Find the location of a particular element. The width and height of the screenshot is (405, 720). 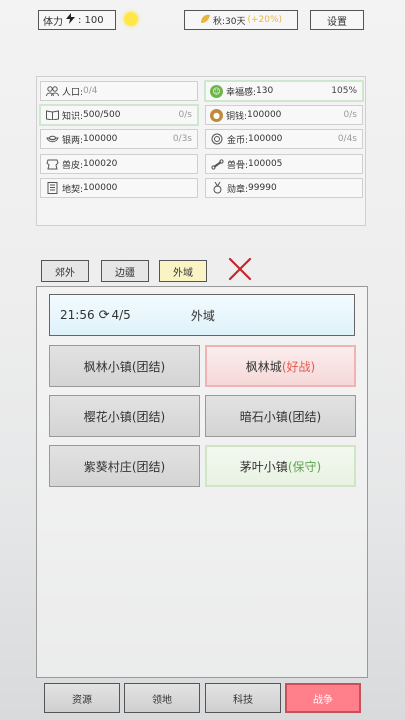

resource-medal: 勋章: 99990 is located at coordinates (284, 188).